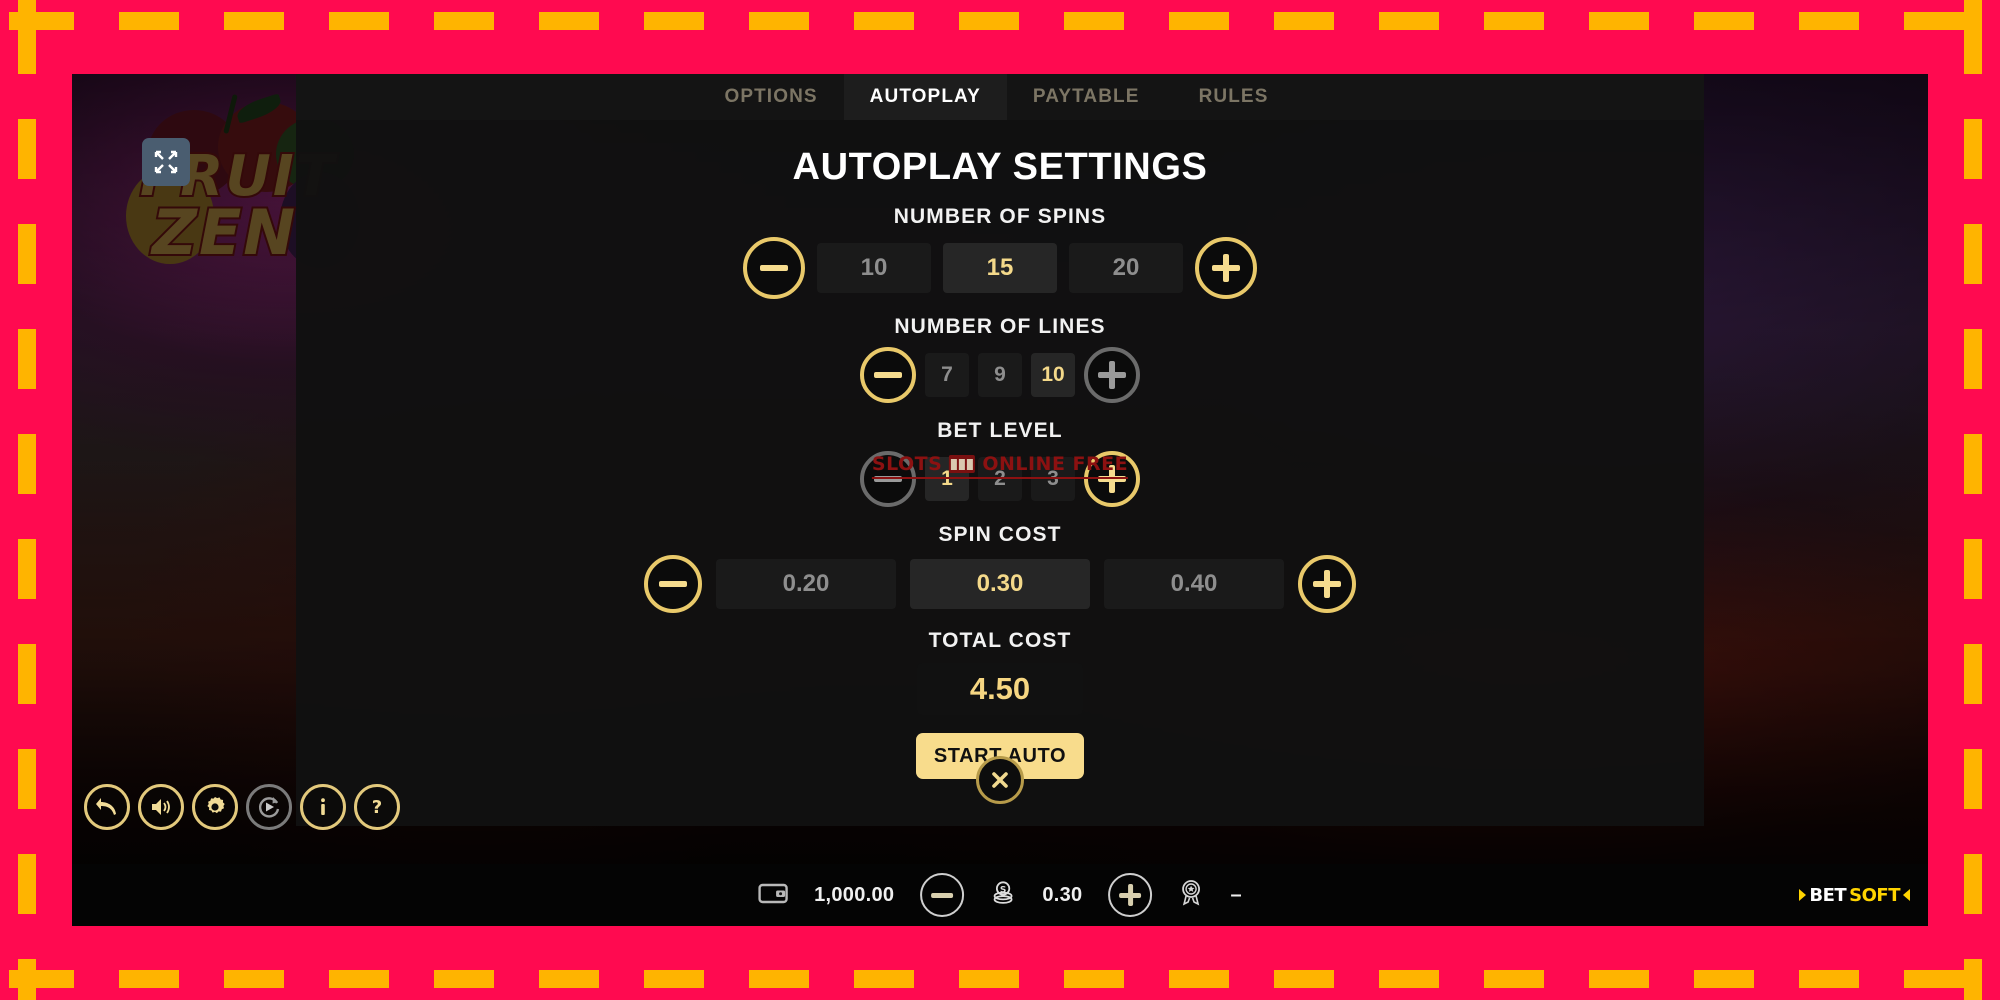 The height and width of the screenshot is (1000, 2000). I want to click on help-icon: ?, so click(377, 807).